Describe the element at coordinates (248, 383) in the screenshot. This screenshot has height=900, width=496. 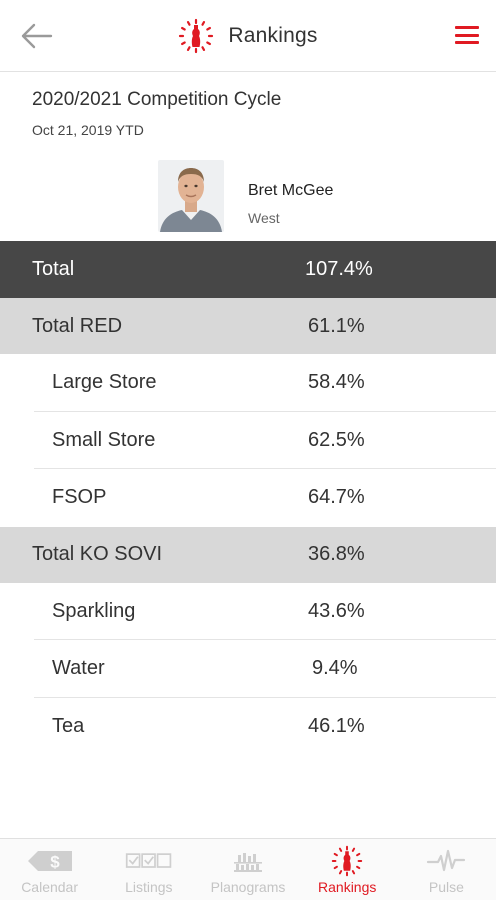
I see `ranking-row-large-store: Large Store 58.4%` at that location.